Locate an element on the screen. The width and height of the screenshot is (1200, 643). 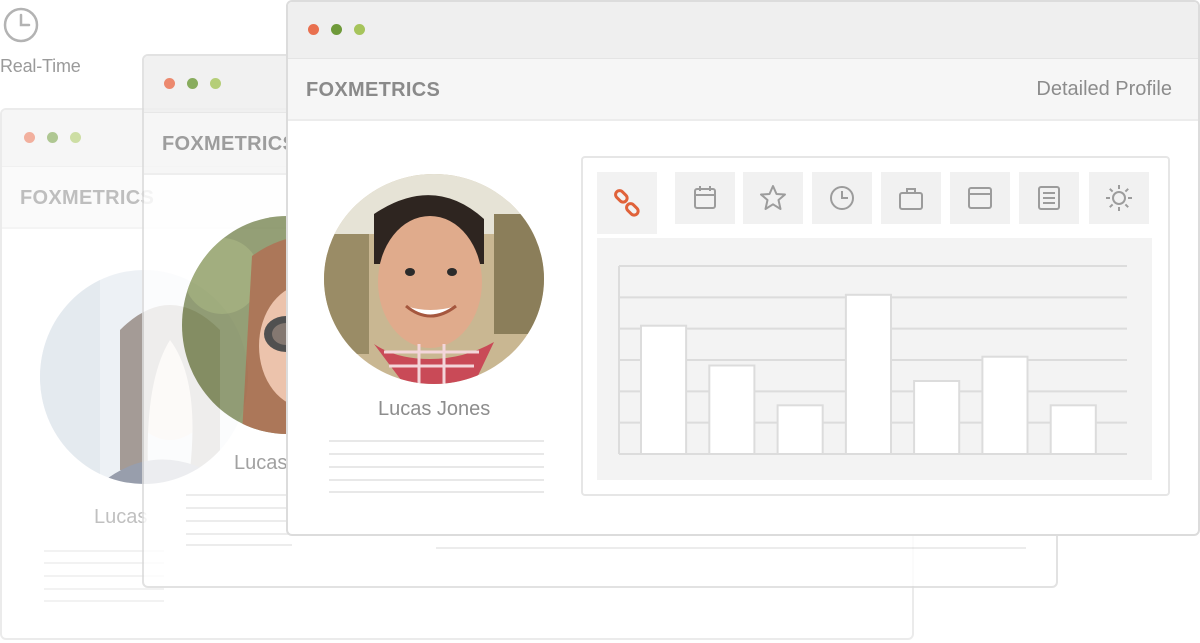
window-header: FOXMETRICS Detailed Profile is located at coordinates (743, 90).